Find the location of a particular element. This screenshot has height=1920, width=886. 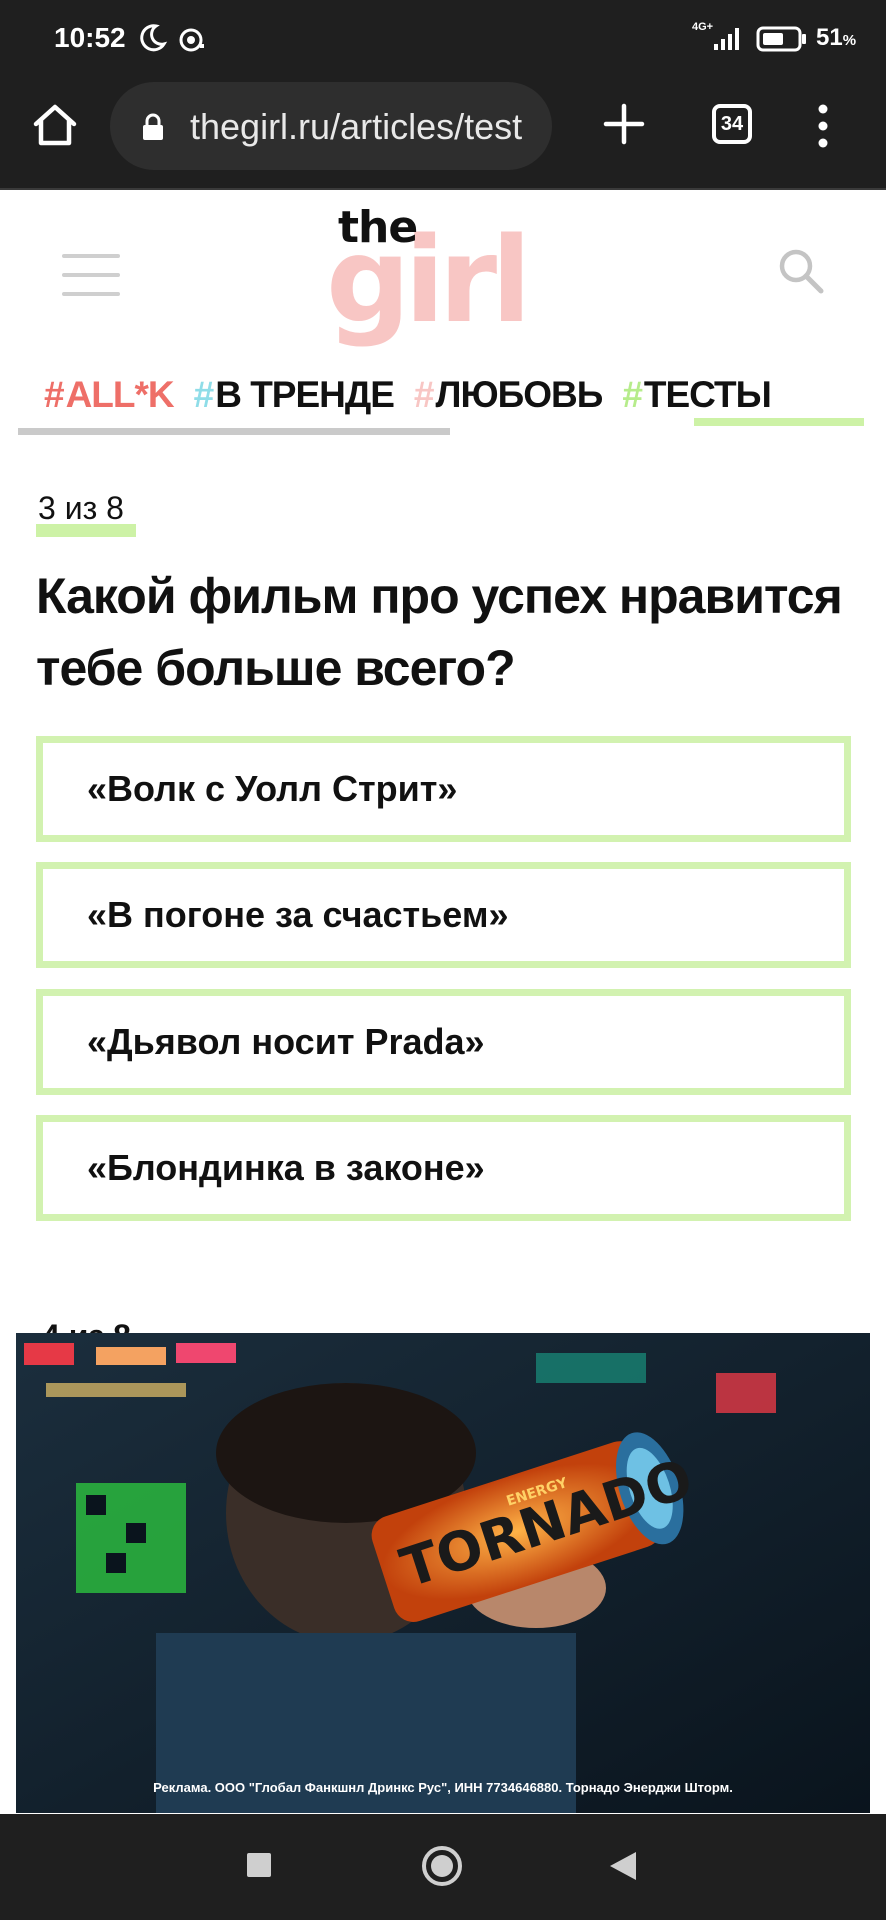

menu-hamburger-icon is located at coordinates (93, 277).